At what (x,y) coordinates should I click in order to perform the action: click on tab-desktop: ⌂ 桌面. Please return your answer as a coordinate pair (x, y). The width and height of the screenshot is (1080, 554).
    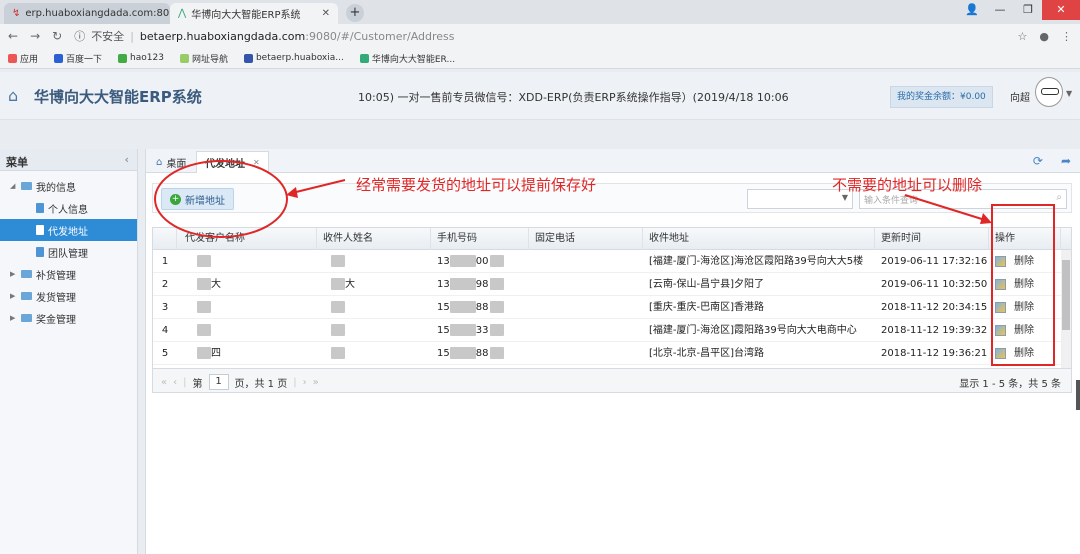
    Looking at the image, I should click on (171, 162).